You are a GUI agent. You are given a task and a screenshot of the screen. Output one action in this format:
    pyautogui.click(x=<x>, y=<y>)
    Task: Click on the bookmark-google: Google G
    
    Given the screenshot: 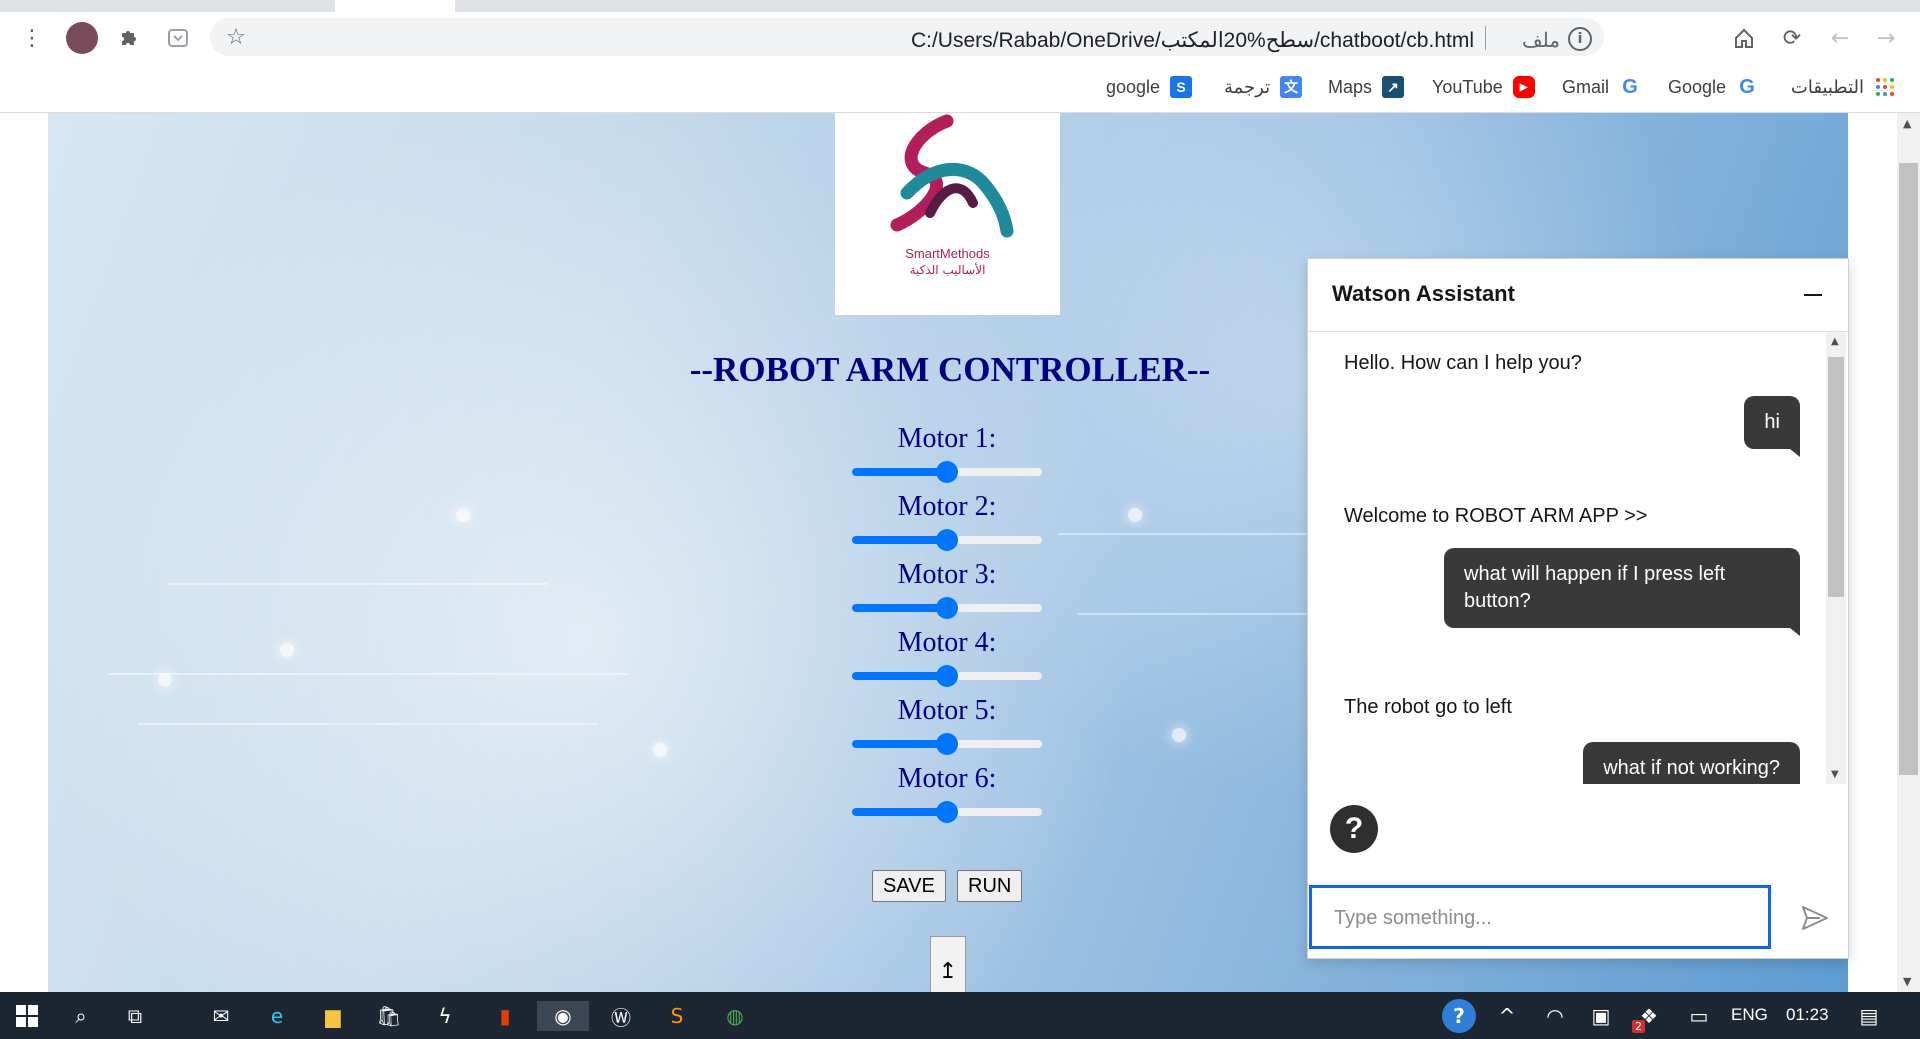 What is the action you would take?
    pyautogui.click(x=1713, y=87)
    